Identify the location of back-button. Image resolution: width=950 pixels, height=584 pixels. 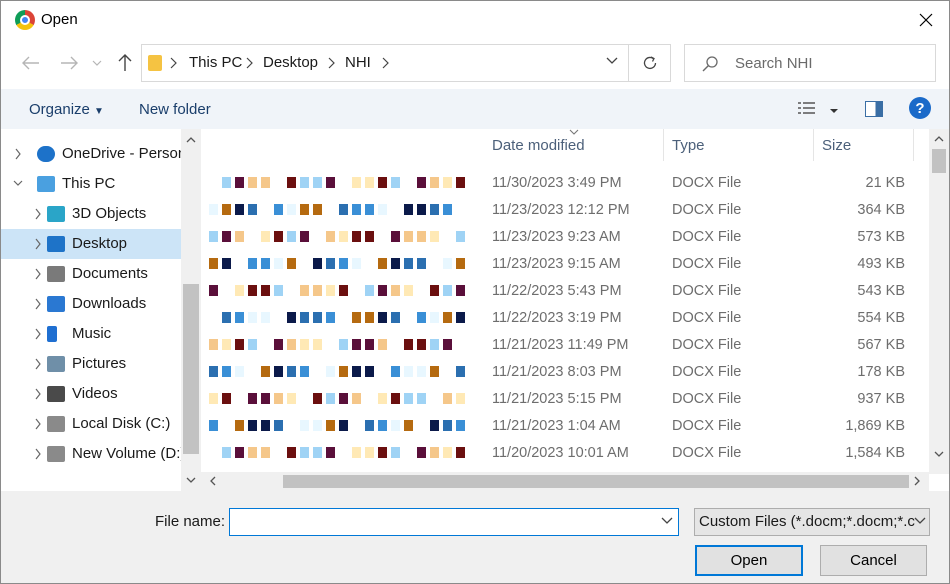
(31, 63).